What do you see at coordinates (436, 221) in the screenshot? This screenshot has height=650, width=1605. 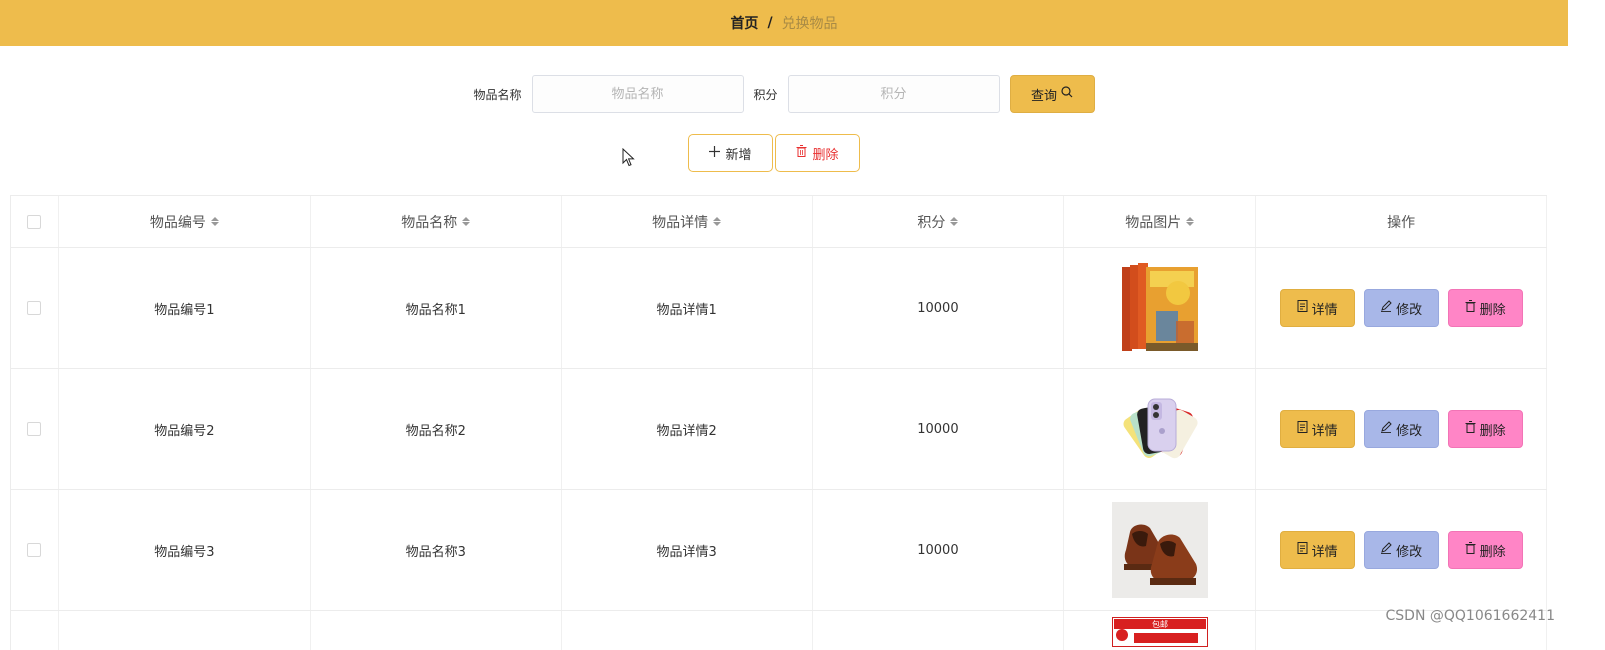 I see `column-header-name: 物品名称` at bounding box center [436, 221].